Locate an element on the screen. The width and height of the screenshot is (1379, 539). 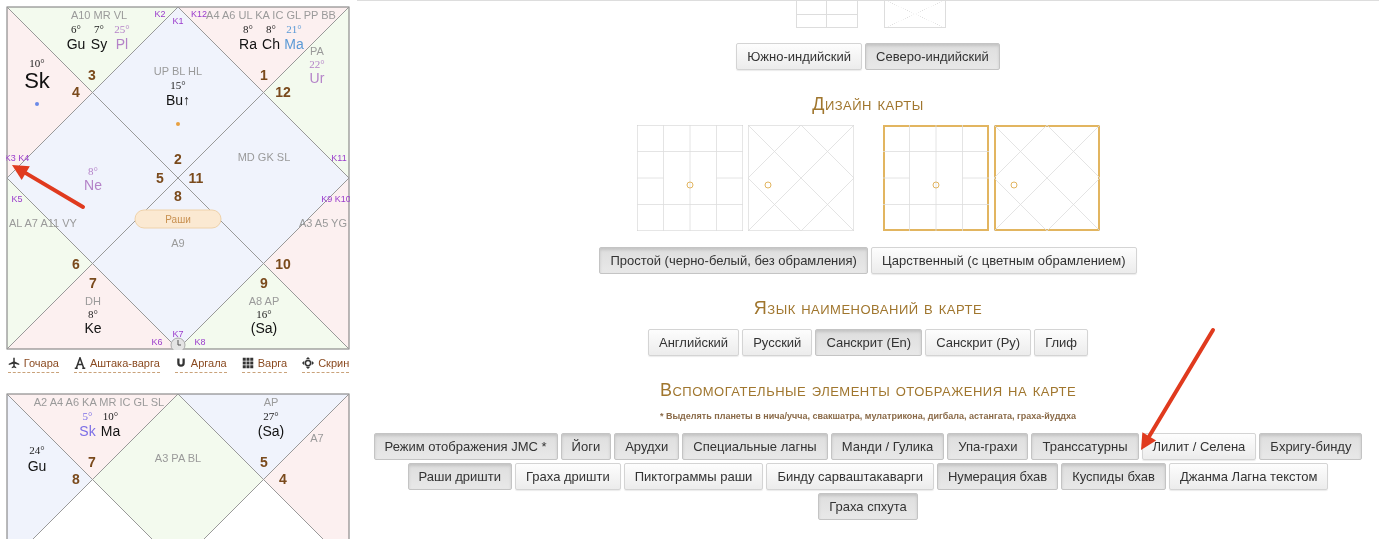
option-button: Бинду сарваштакаварги is located at coordinates (850, 476).